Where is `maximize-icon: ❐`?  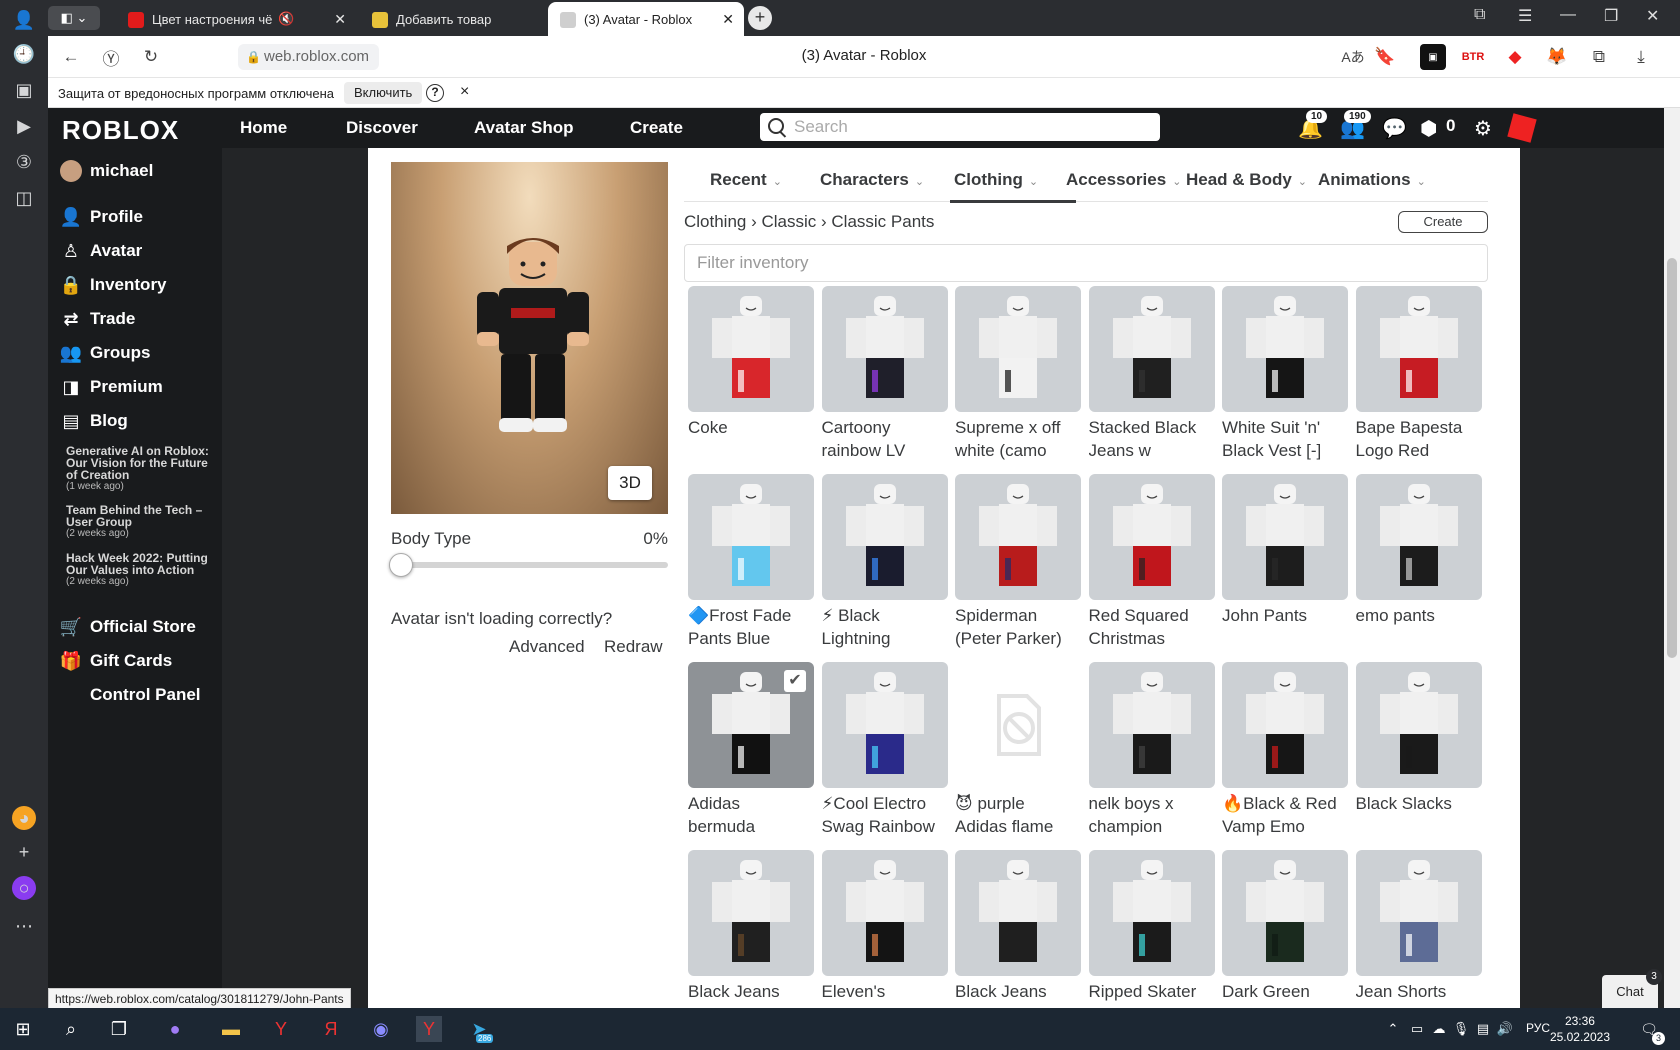
maximize-icon: ❐ is located at coordinates (1611, 16).